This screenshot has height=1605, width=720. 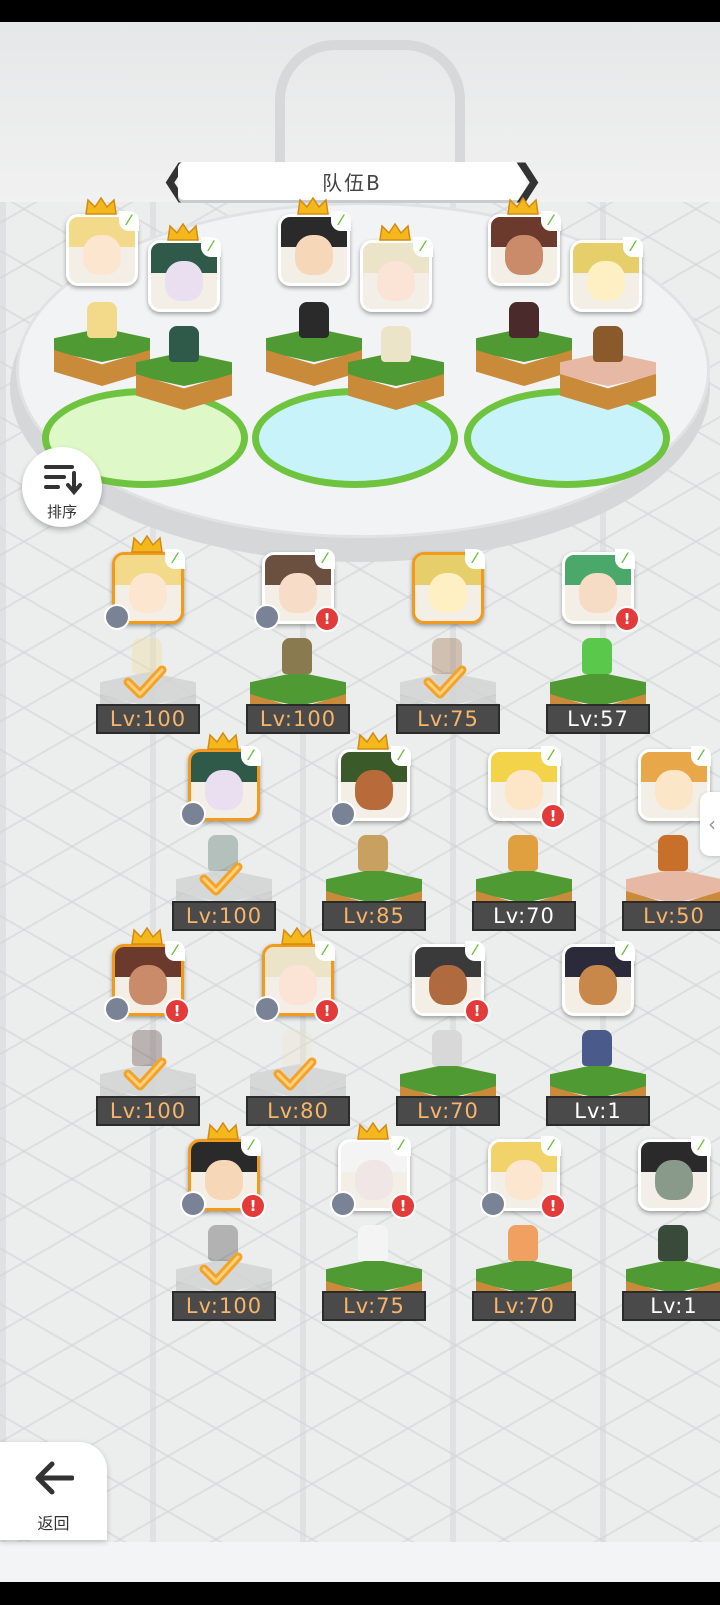 What do you see at coordinates (53, 1491) in the screenshot?
I see `back-button: 返回` at bounding box center [53, 1491].